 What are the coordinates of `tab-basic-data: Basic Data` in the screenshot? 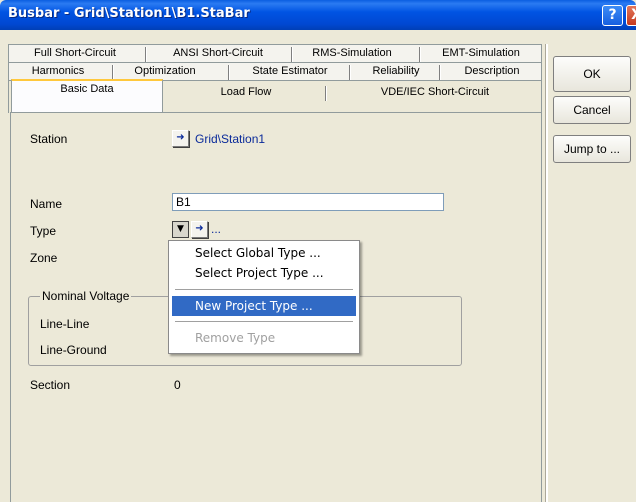 It's located at (87, 96).